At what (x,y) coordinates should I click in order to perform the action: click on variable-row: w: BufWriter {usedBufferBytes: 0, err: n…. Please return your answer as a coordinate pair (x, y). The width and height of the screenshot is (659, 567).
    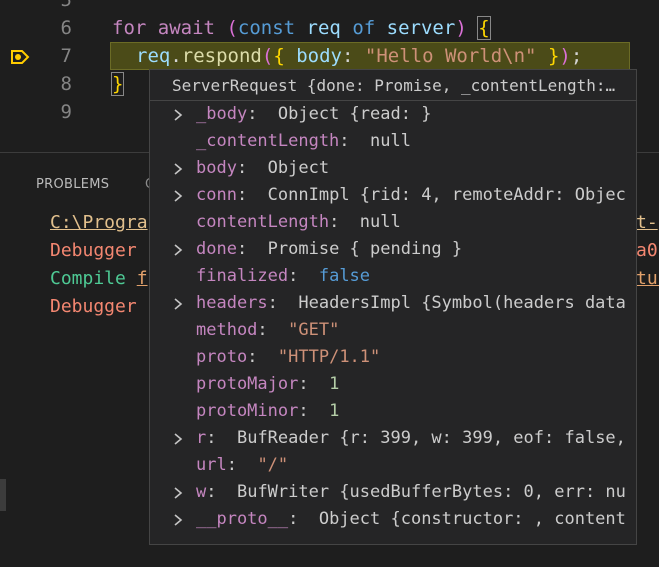
    Looking at the image, I should click on (393, 492).